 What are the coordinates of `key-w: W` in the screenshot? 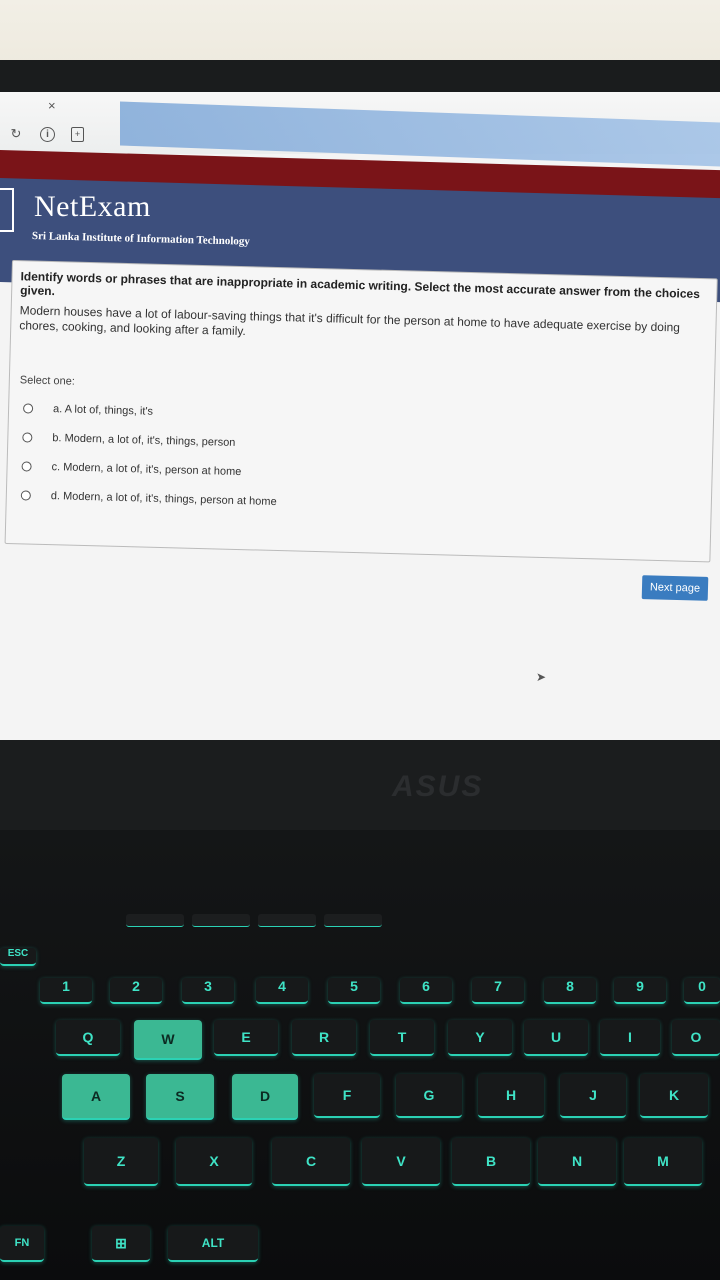 It's located at (168, 1040).